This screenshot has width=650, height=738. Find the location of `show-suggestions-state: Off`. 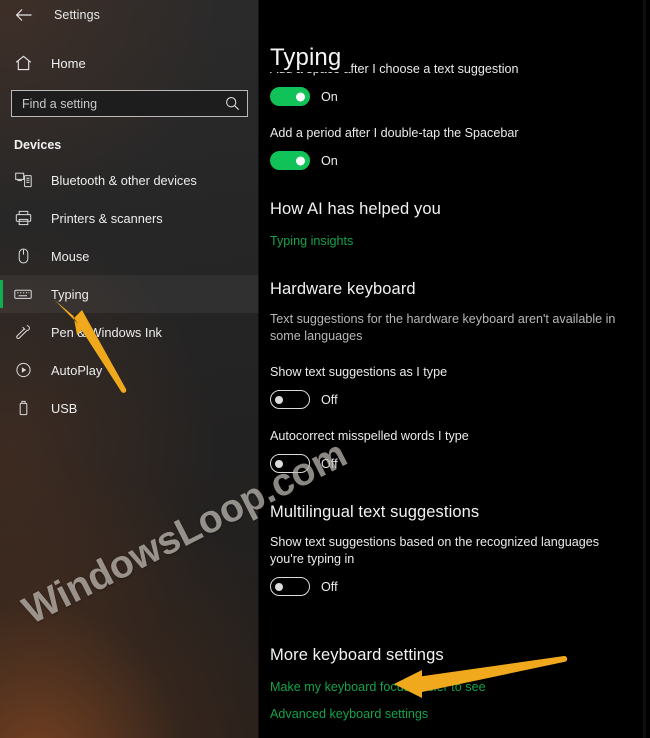

show-suggestions-state: Off is located at coordinates (329, 399).